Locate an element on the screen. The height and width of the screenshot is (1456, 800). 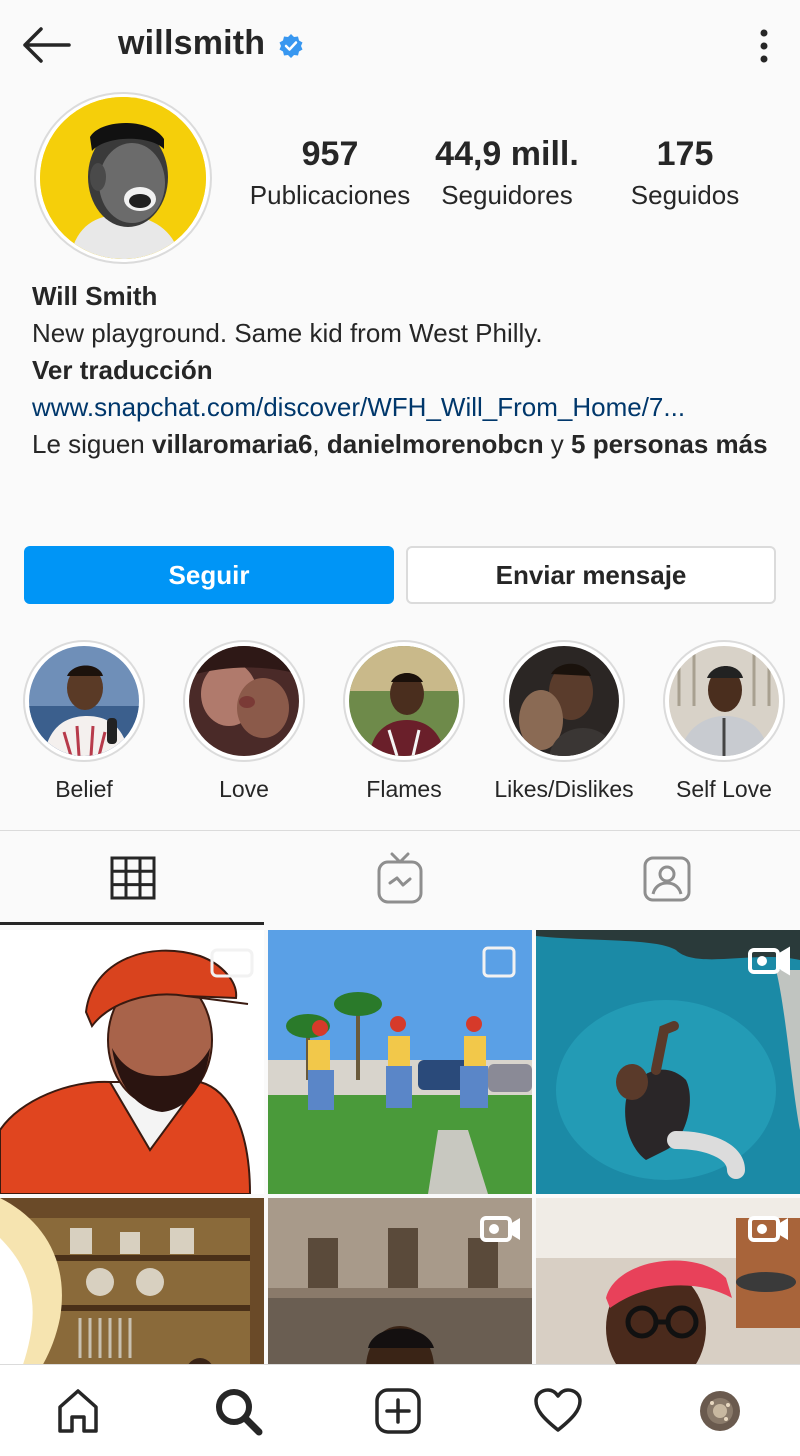
profile-photo is located at coordinates (123, 178).